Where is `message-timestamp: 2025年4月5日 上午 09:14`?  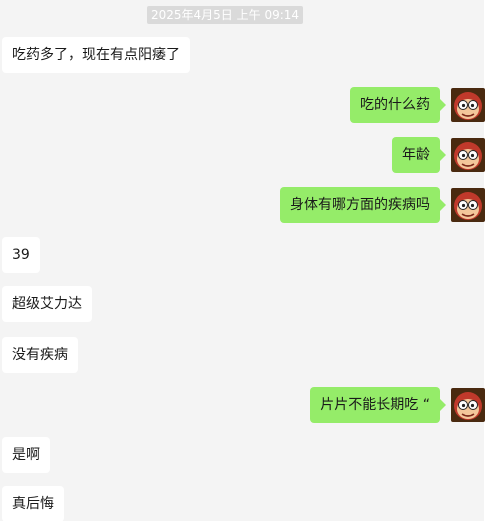
message-timestamp: 2025年4月5日 上午 09:14 is located at coordinates (225, 15).